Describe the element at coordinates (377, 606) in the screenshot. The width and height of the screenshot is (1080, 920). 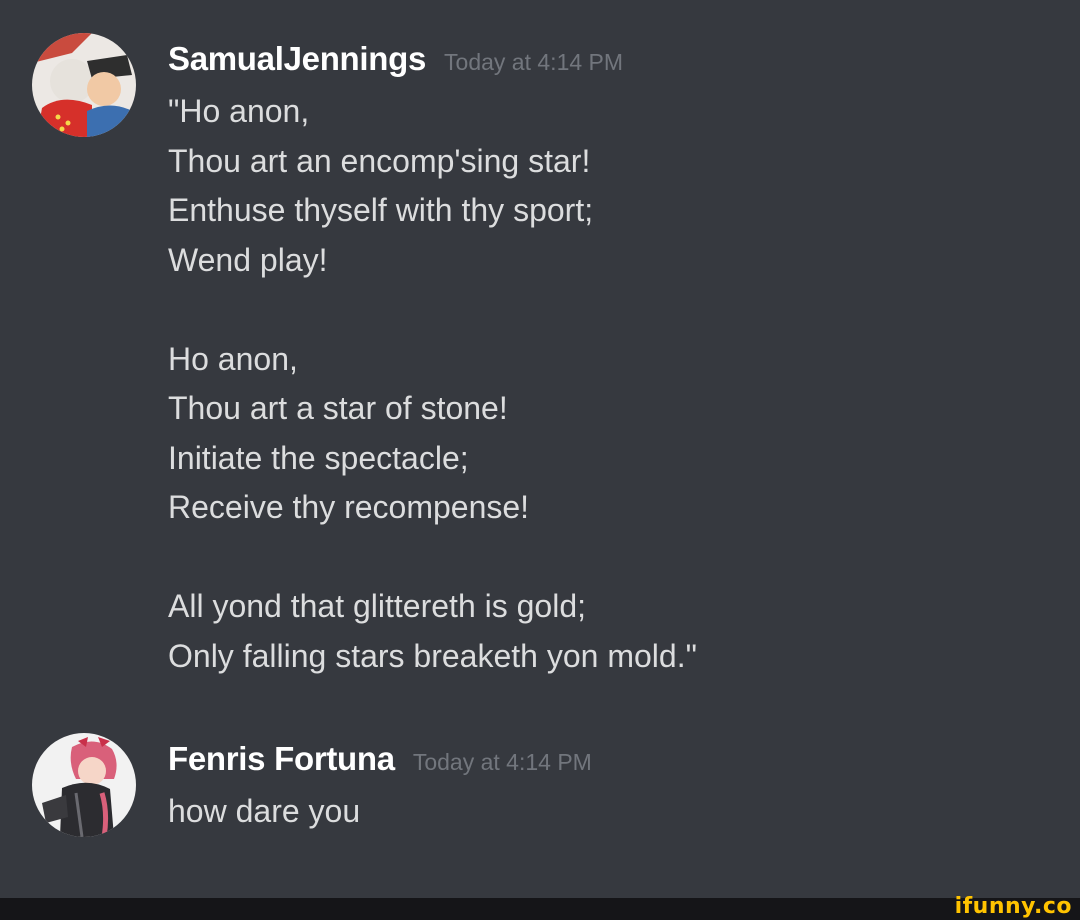
I see `message-line: All yond that glittereth is gold;` at that location.